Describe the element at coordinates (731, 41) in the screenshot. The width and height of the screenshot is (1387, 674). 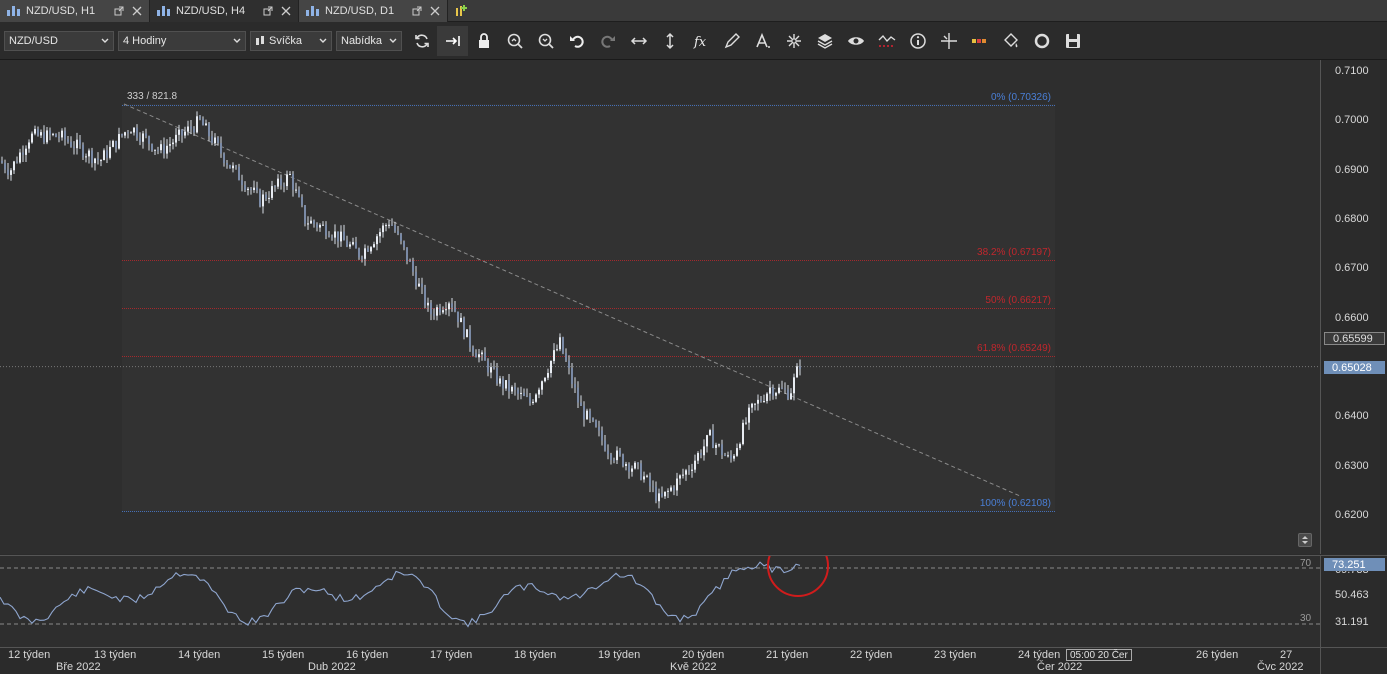
I see `draw-button` at that location.